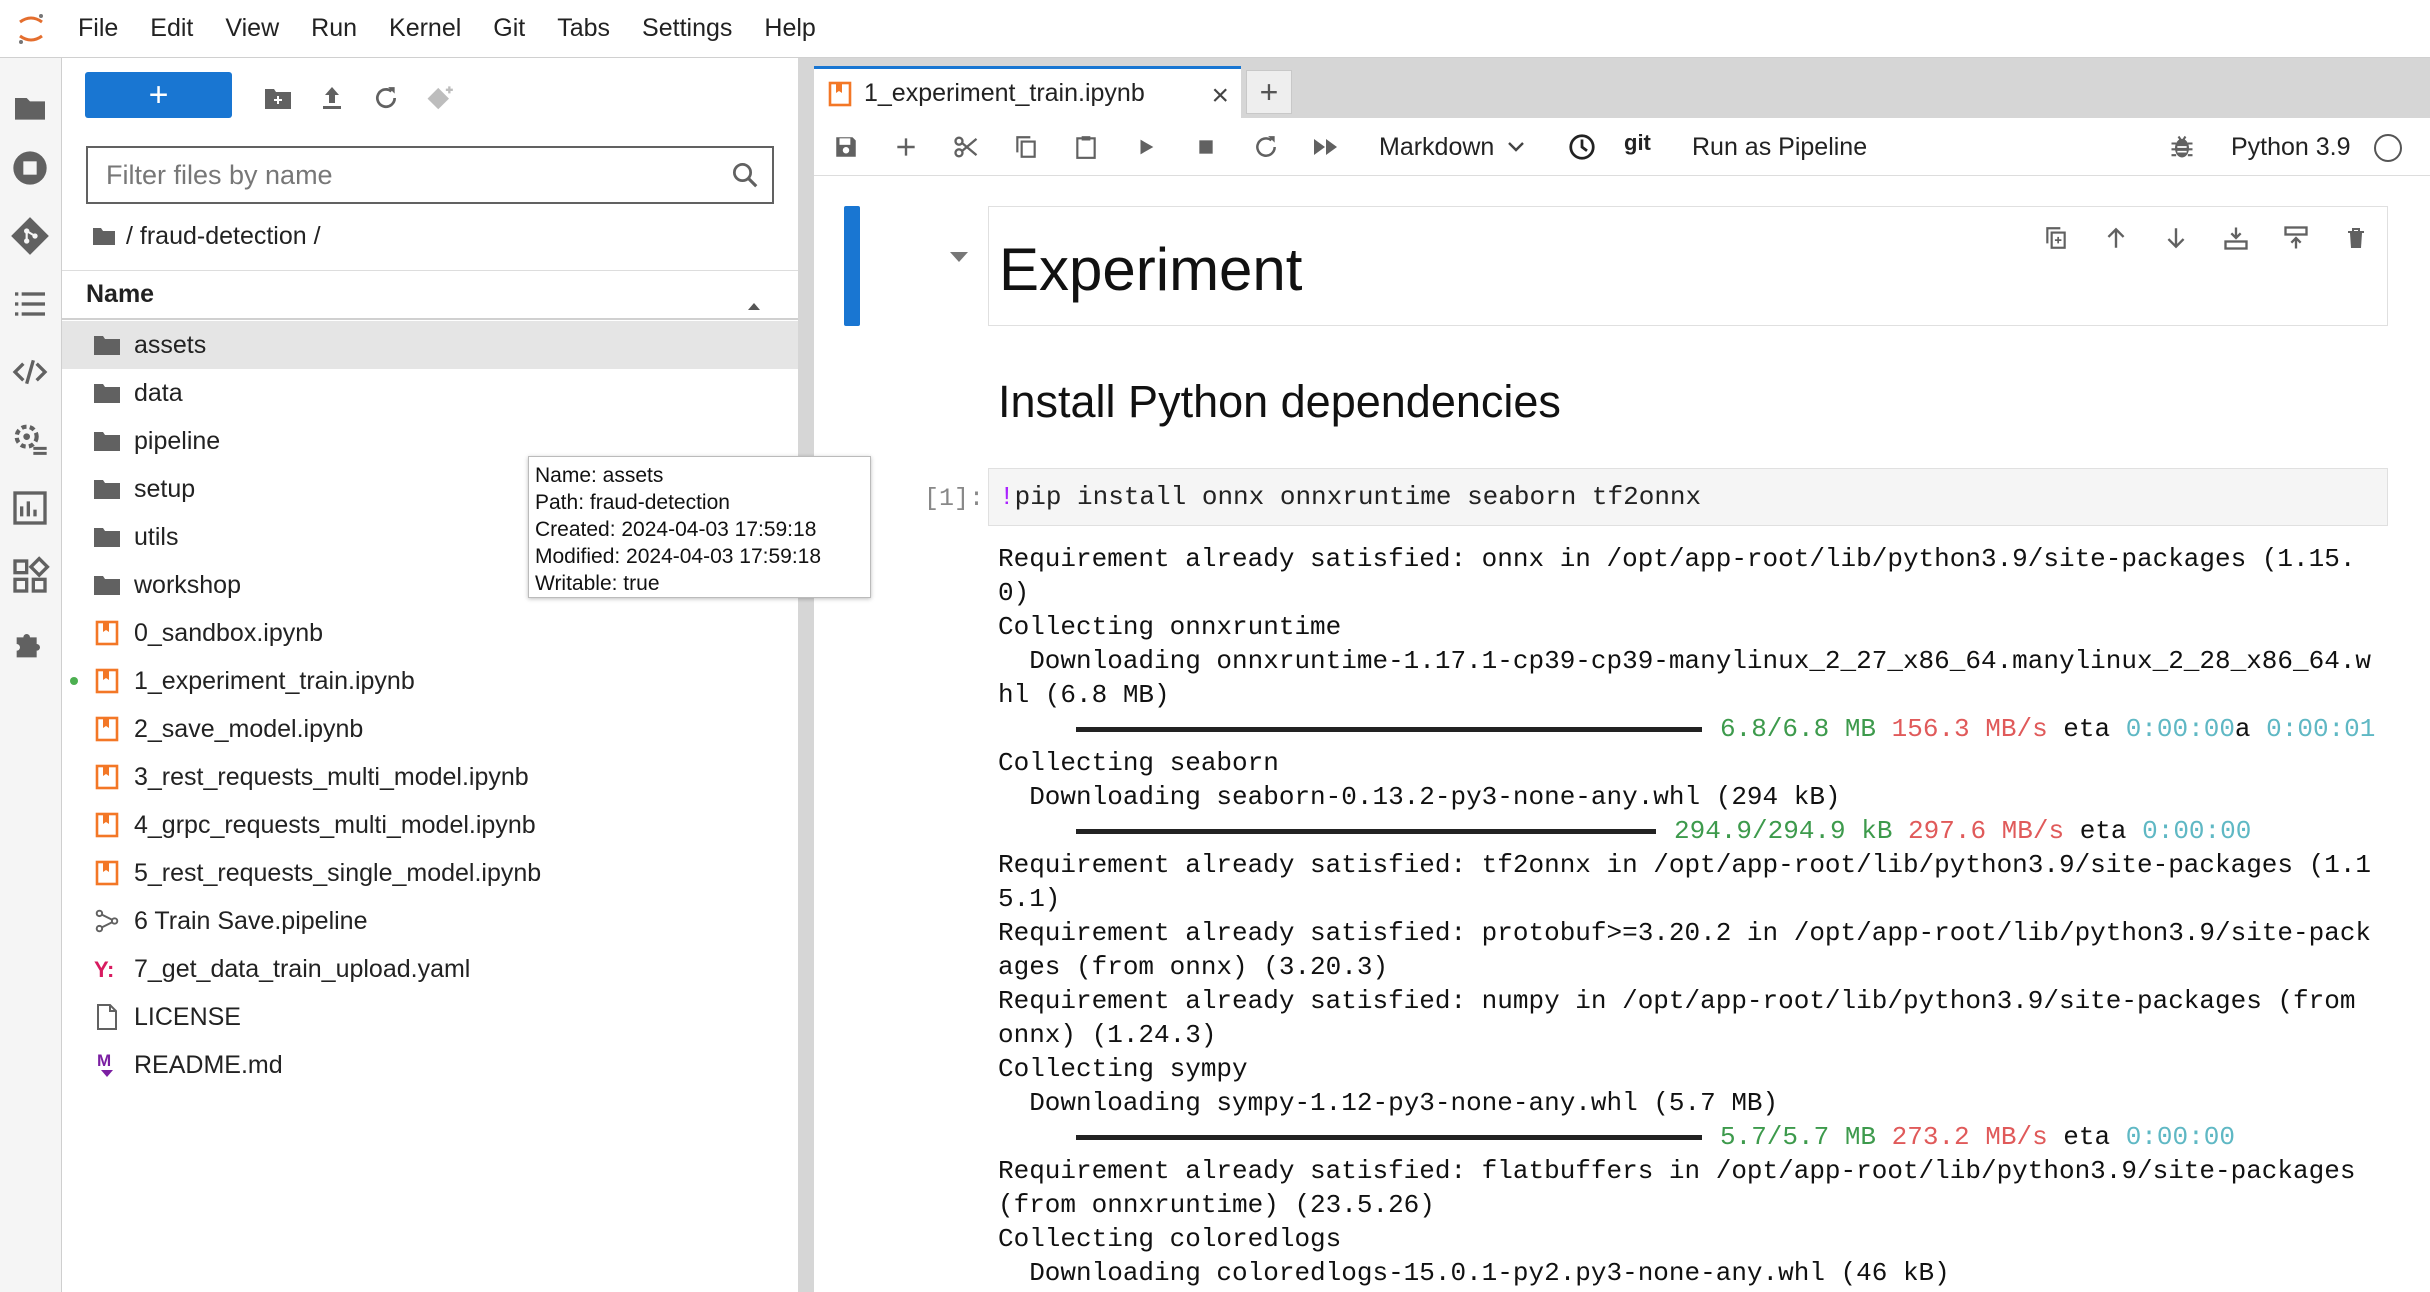  I want to click on git-icon, so click(30, 236).